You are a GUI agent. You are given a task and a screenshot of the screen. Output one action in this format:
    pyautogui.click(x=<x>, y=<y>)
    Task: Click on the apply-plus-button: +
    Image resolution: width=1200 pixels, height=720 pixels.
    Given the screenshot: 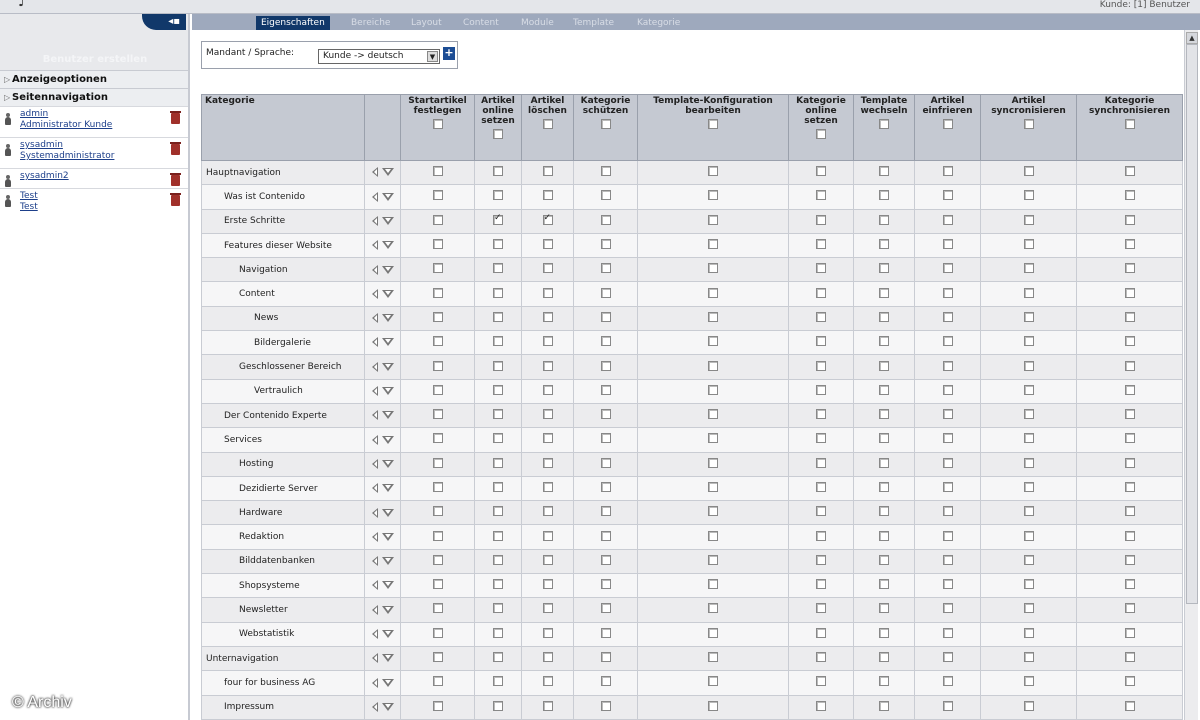 What is the action you would take?
    pyautogui.click(x=449, y=53)
    